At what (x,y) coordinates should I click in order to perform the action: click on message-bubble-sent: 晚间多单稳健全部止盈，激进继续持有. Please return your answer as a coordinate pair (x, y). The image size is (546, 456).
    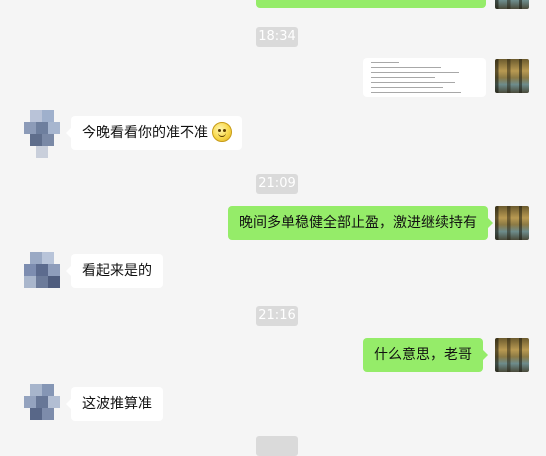
    Looking at the image, I should click on (360, 223).